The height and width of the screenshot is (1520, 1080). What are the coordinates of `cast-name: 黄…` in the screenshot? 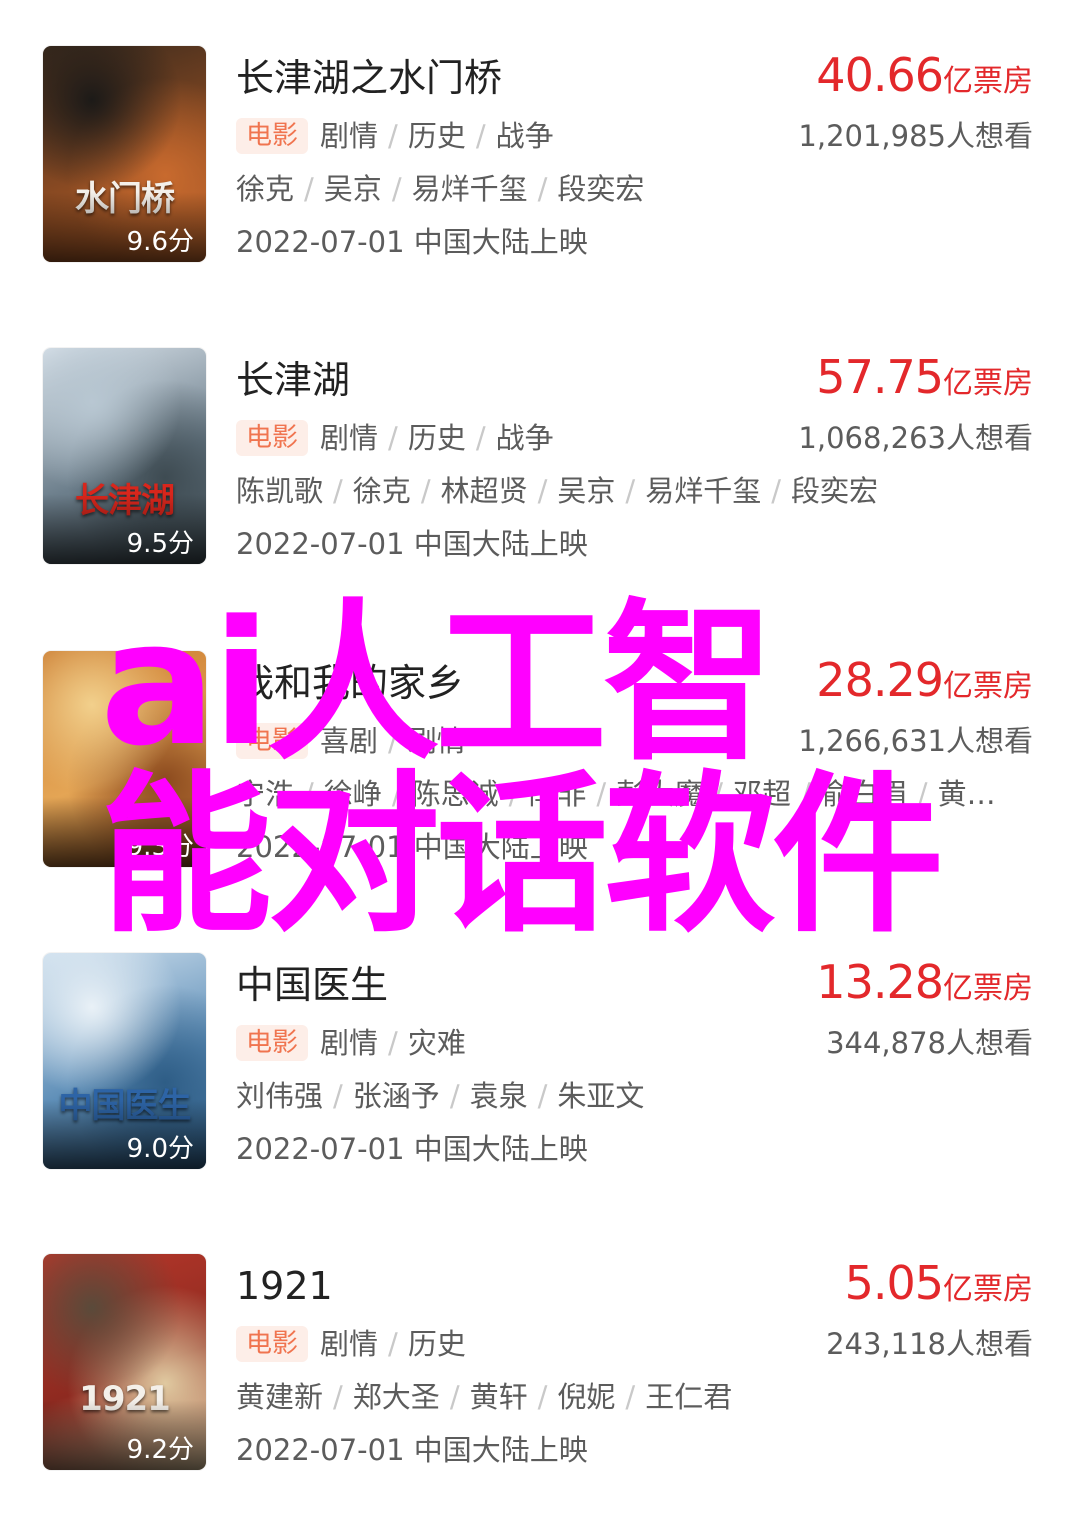 It's located at (966, 794).